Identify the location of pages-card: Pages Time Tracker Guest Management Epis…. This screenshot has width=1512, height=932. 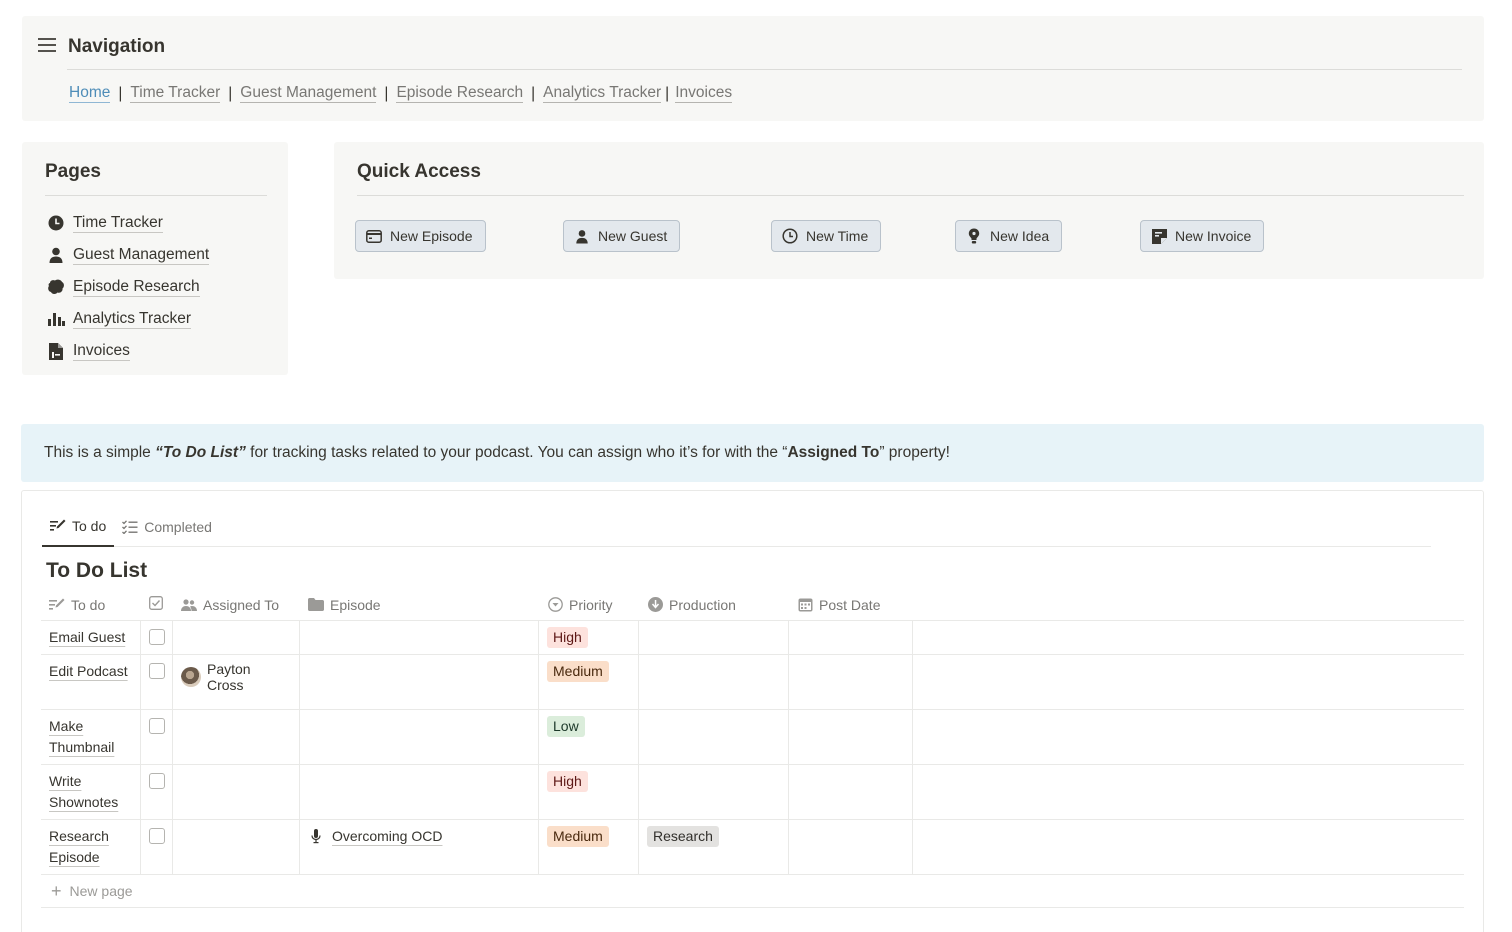
(155, 258).